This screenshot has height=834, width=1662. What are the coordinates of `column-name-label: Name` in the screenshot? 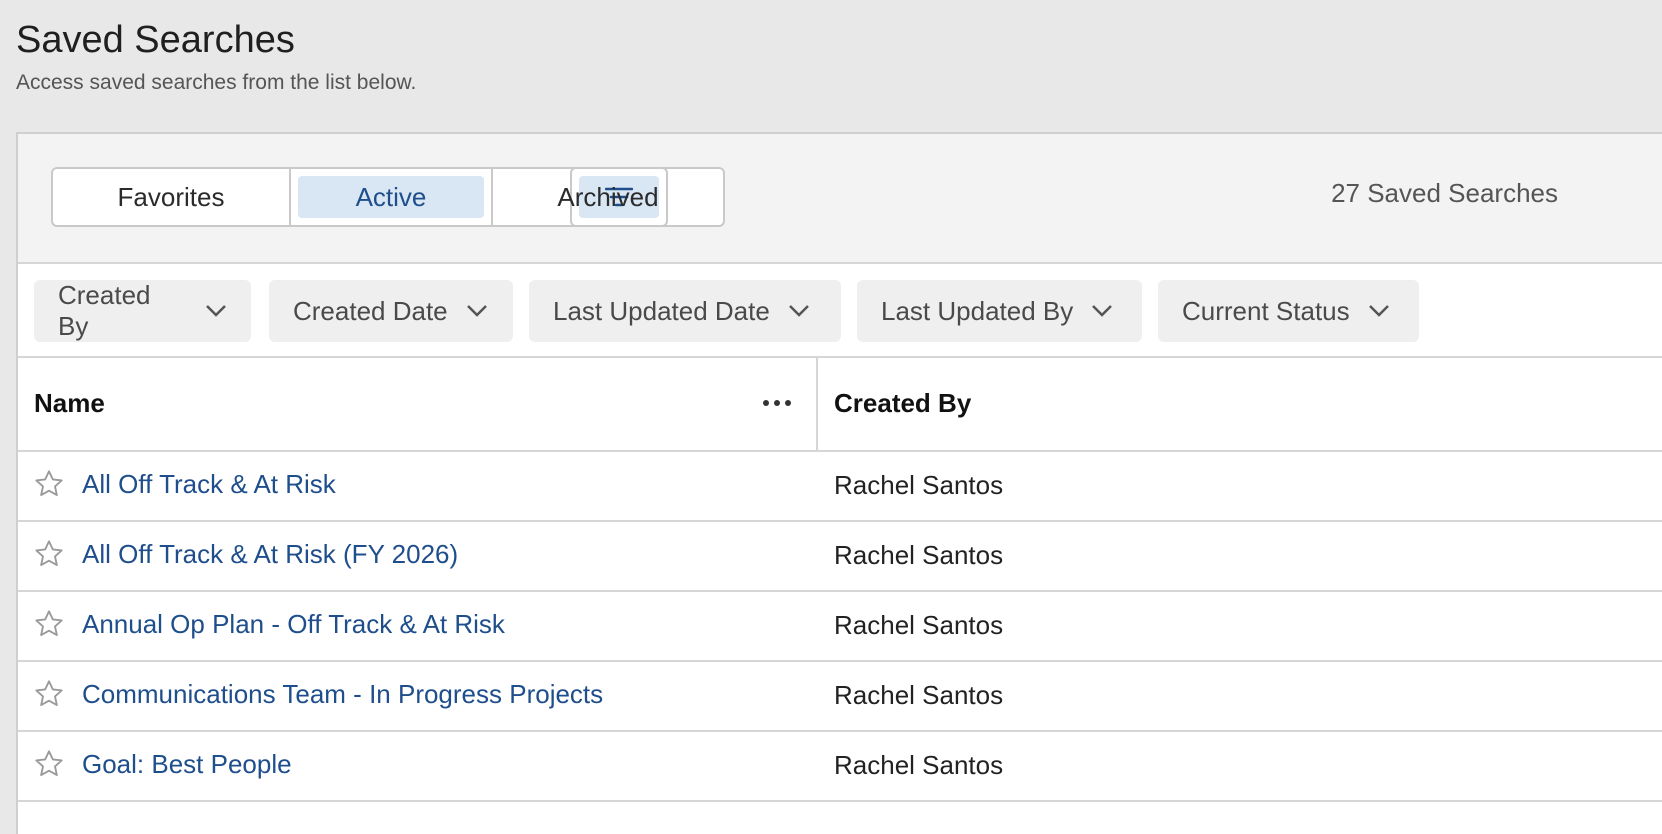 It's located at (69, 403).